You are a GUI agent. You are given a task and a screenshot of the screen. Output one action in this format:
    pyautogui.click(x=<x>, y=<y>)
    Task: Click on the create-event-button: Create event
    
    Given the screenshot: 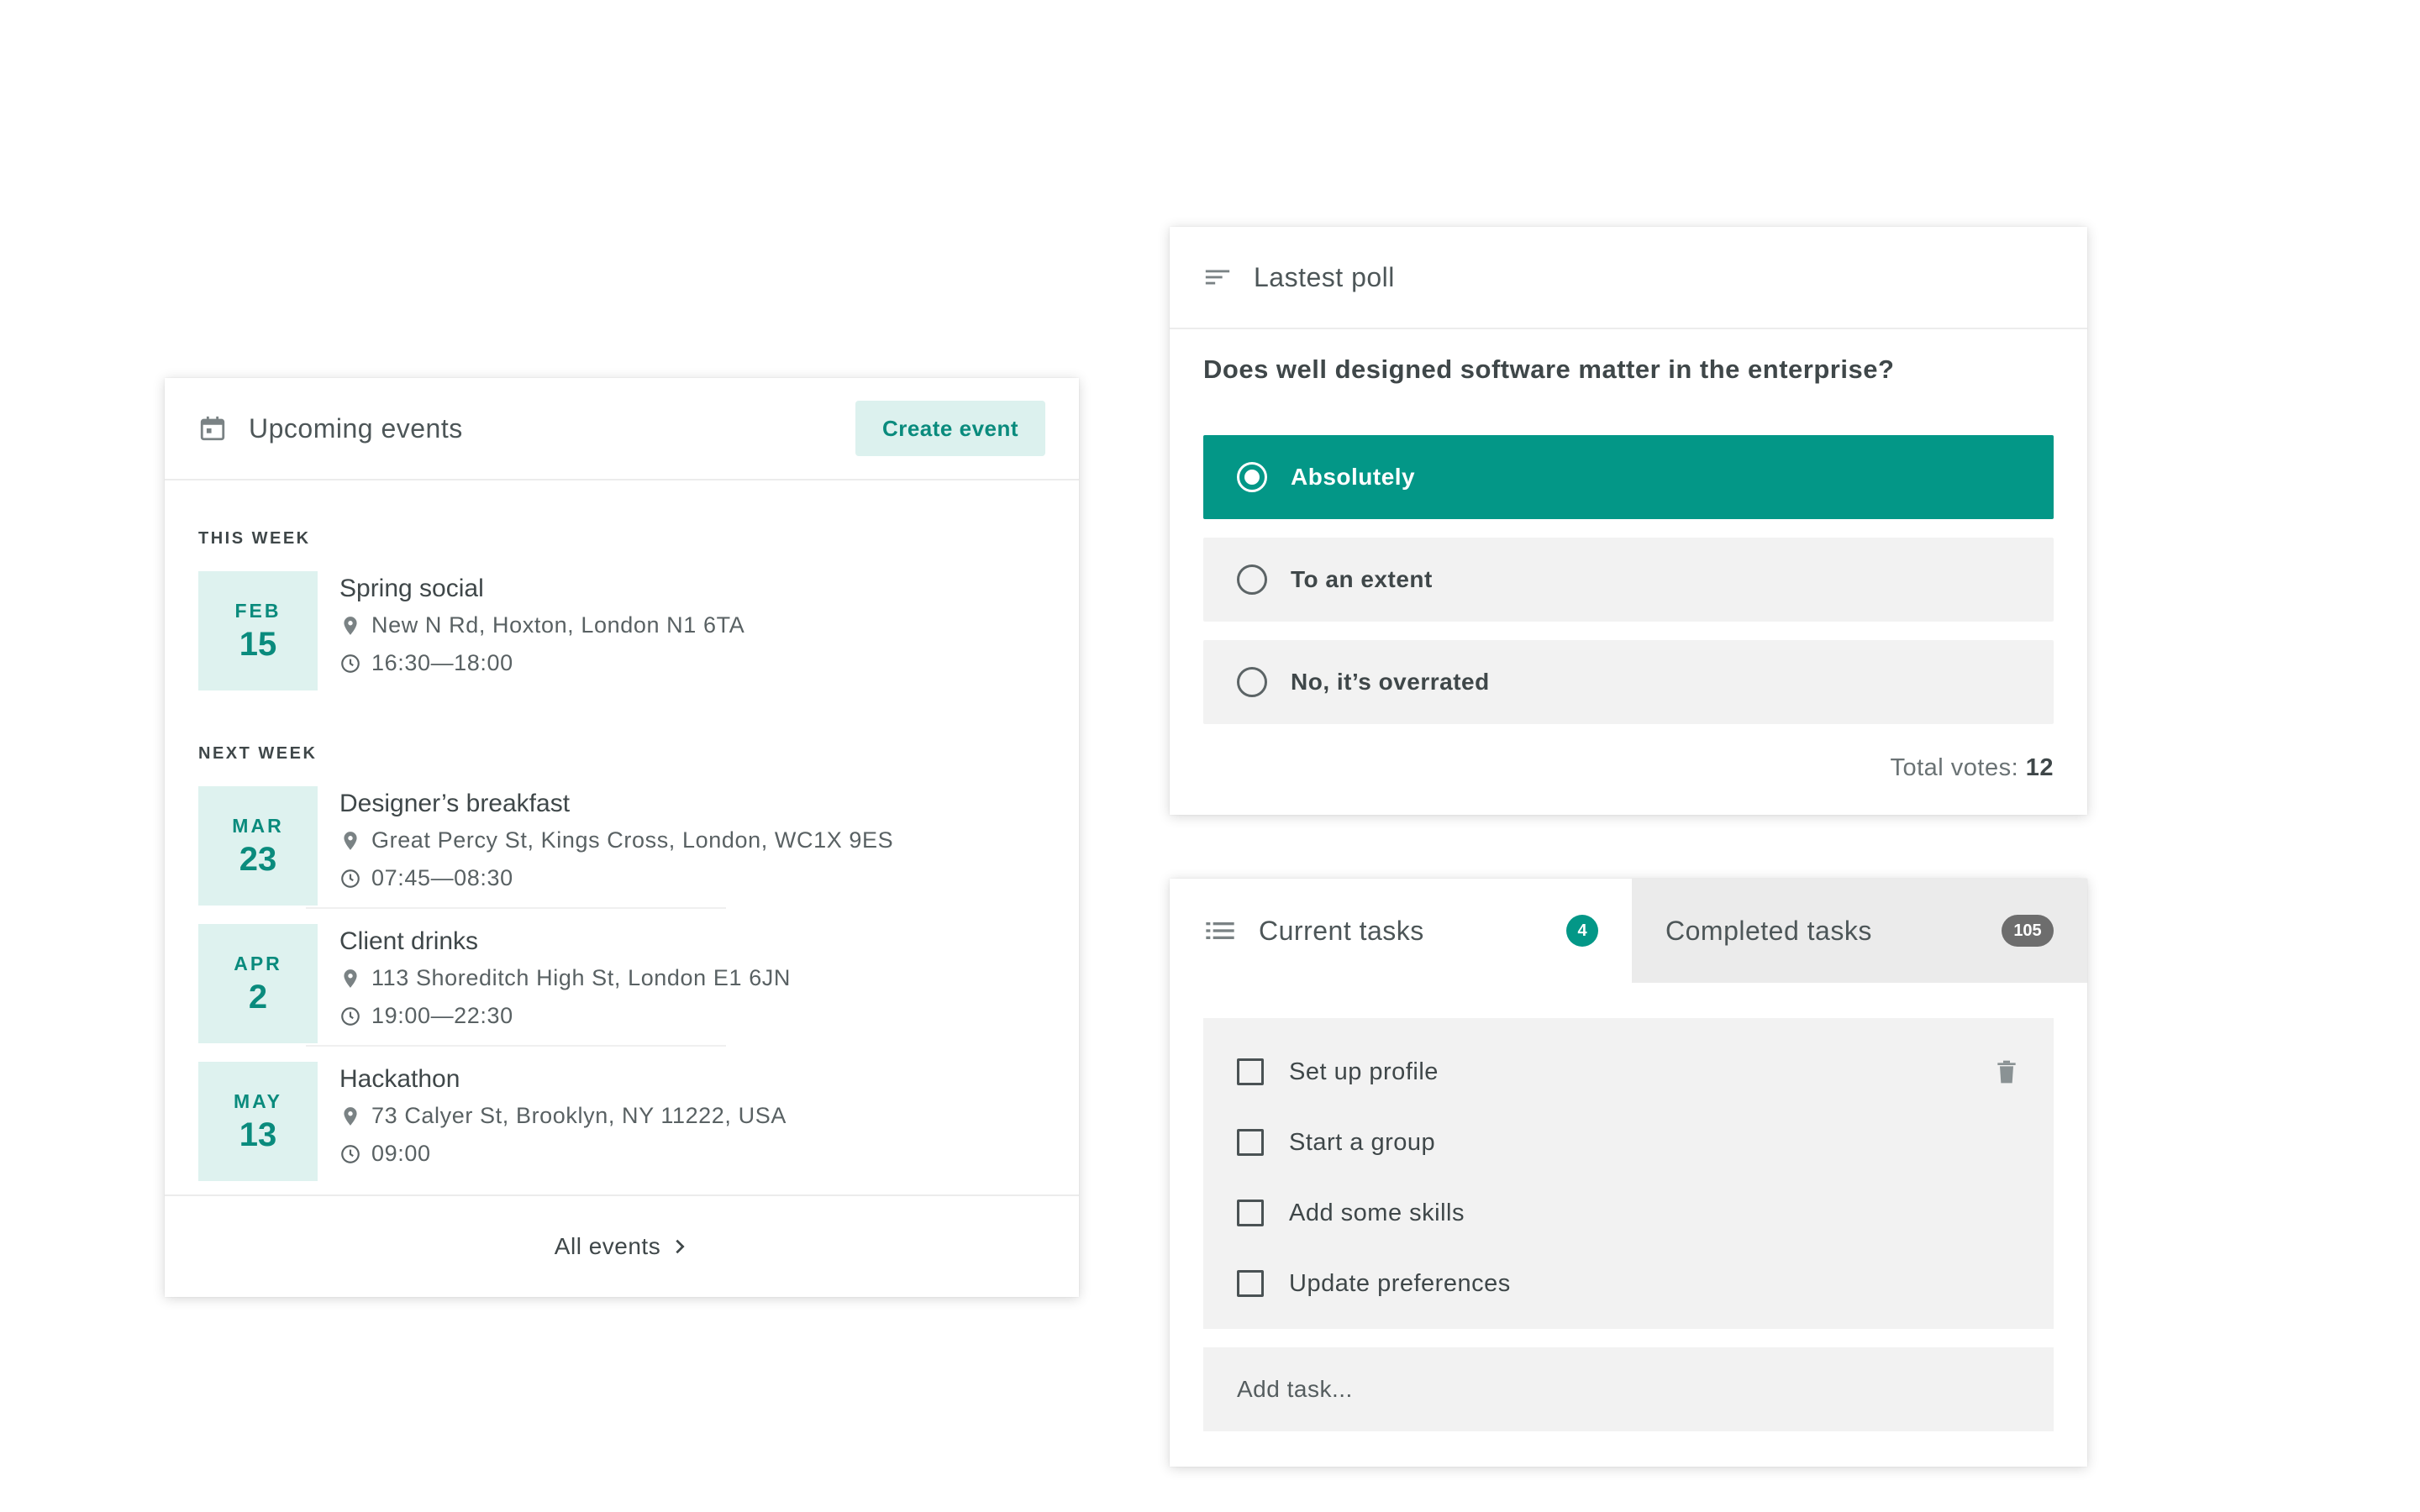 What is the action you would take?
    pyautogui.click(x=950, y=428)
    